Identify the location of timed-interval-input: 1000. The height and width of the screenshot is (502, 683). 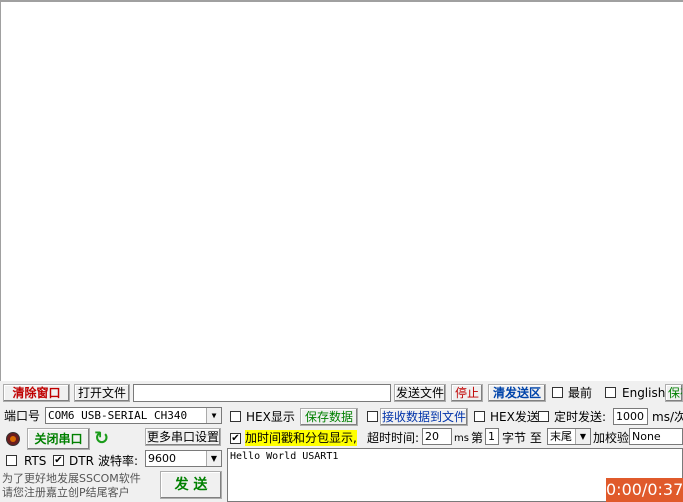
(630, 416).